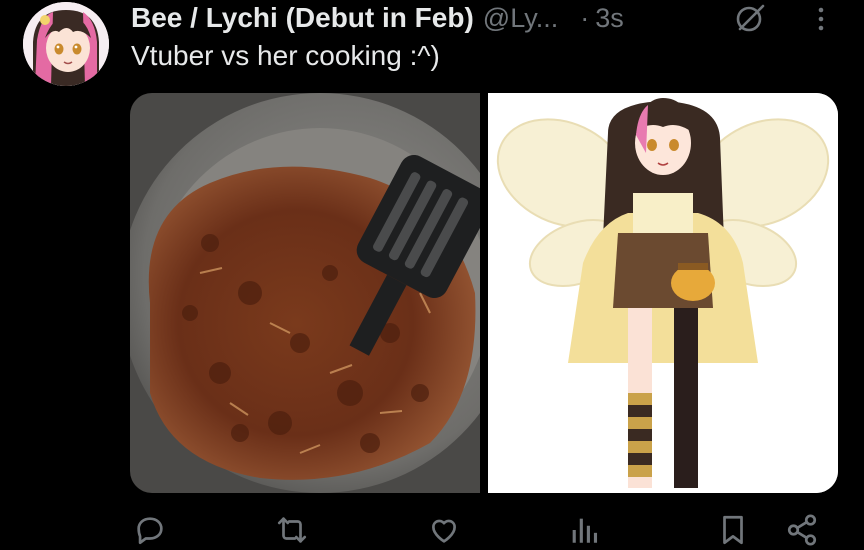 The height and width of the screenshot is (550, 864). What do you see at coordinates (302, 18) in the screenshot?
I see `author-name: Bee / Lychi (Debut in Feb)` at bounding box center [302, 18].